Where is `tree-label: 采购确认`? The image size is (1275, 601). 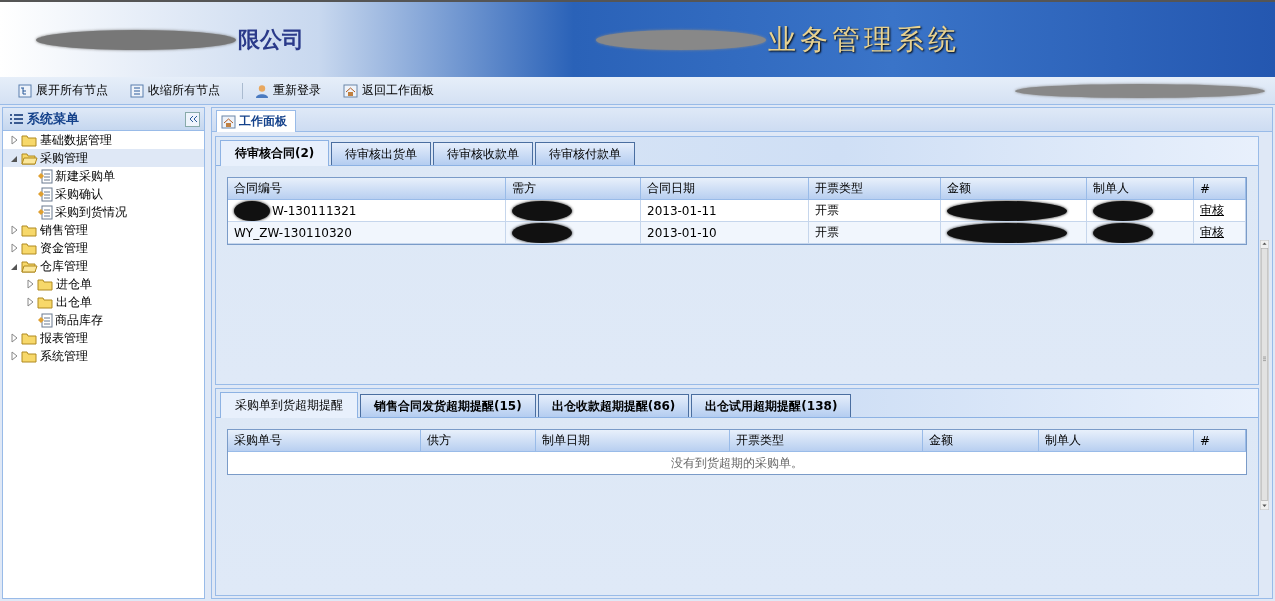 tree-label: 采购确认 is located at coordinates (79, 194).